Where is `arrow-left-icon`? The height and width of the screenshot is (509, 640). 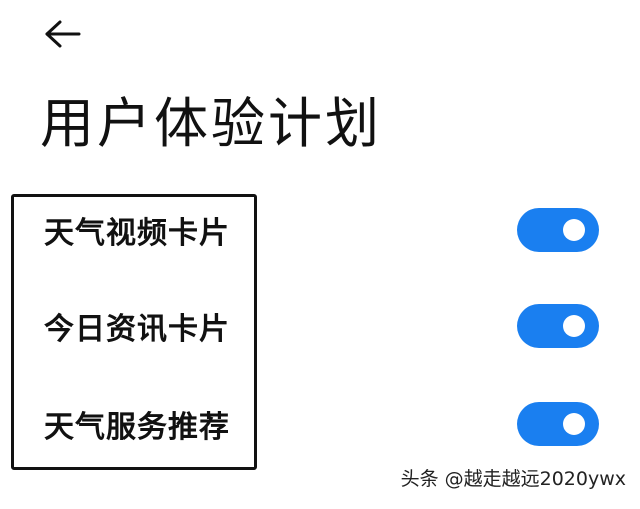
arrow-left-icon is located at coordinates (63, 34).